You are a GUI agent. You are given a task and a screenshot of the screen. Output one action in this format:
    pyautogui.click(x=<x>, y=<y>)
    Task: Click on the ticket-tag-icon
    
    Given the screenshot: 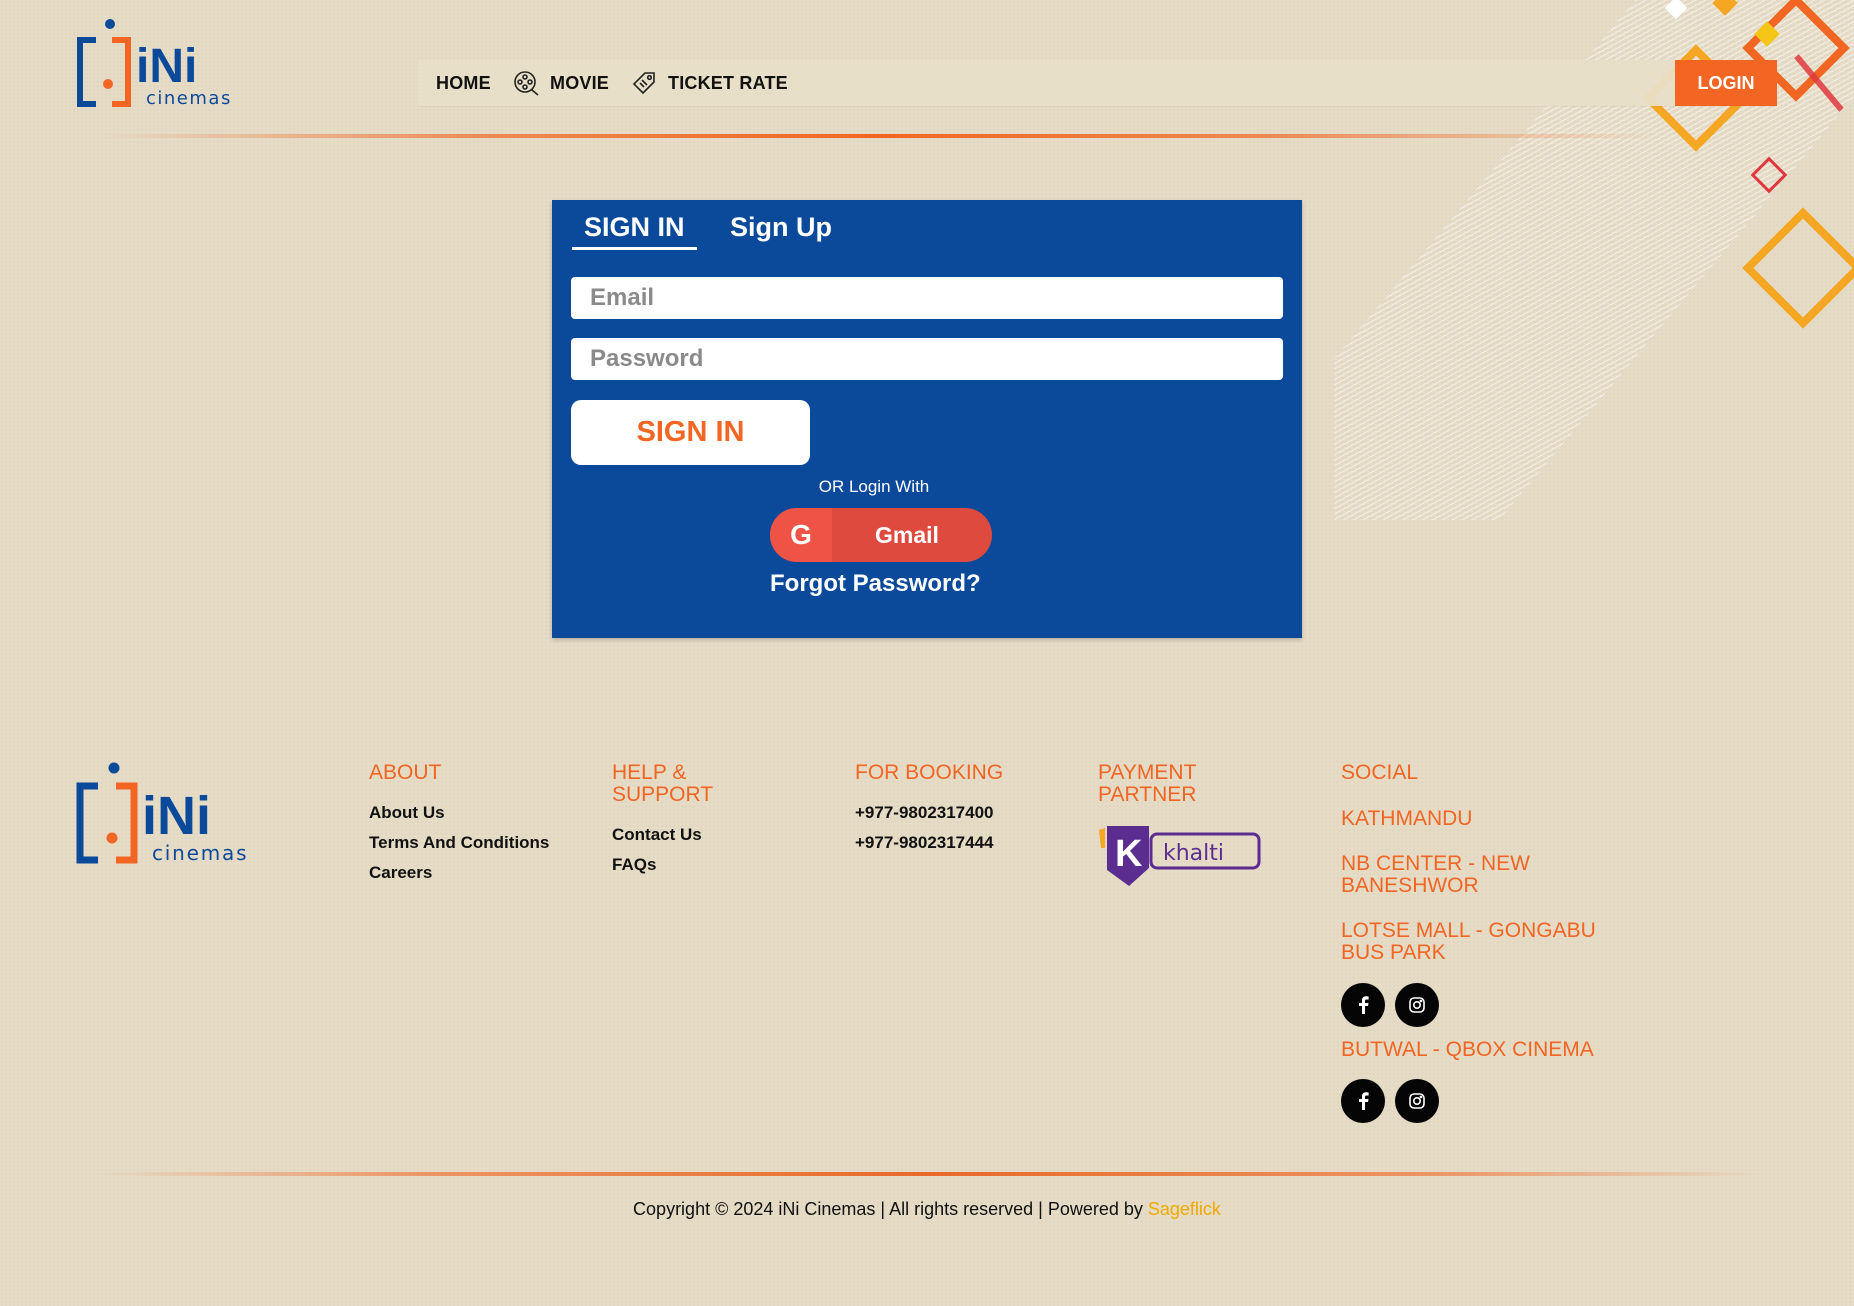 What is the action you would take?
    pyautogui.click(x=643, y=83)
    